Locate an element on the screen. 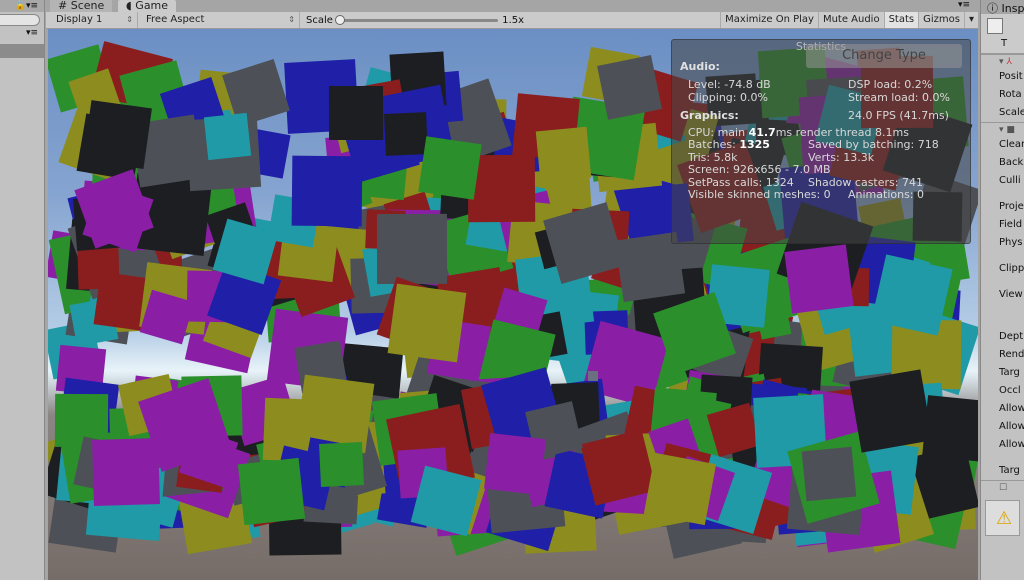 The width and height of the screenshot is (1024, 580). cube-icon is located at coordinates (995, 26).